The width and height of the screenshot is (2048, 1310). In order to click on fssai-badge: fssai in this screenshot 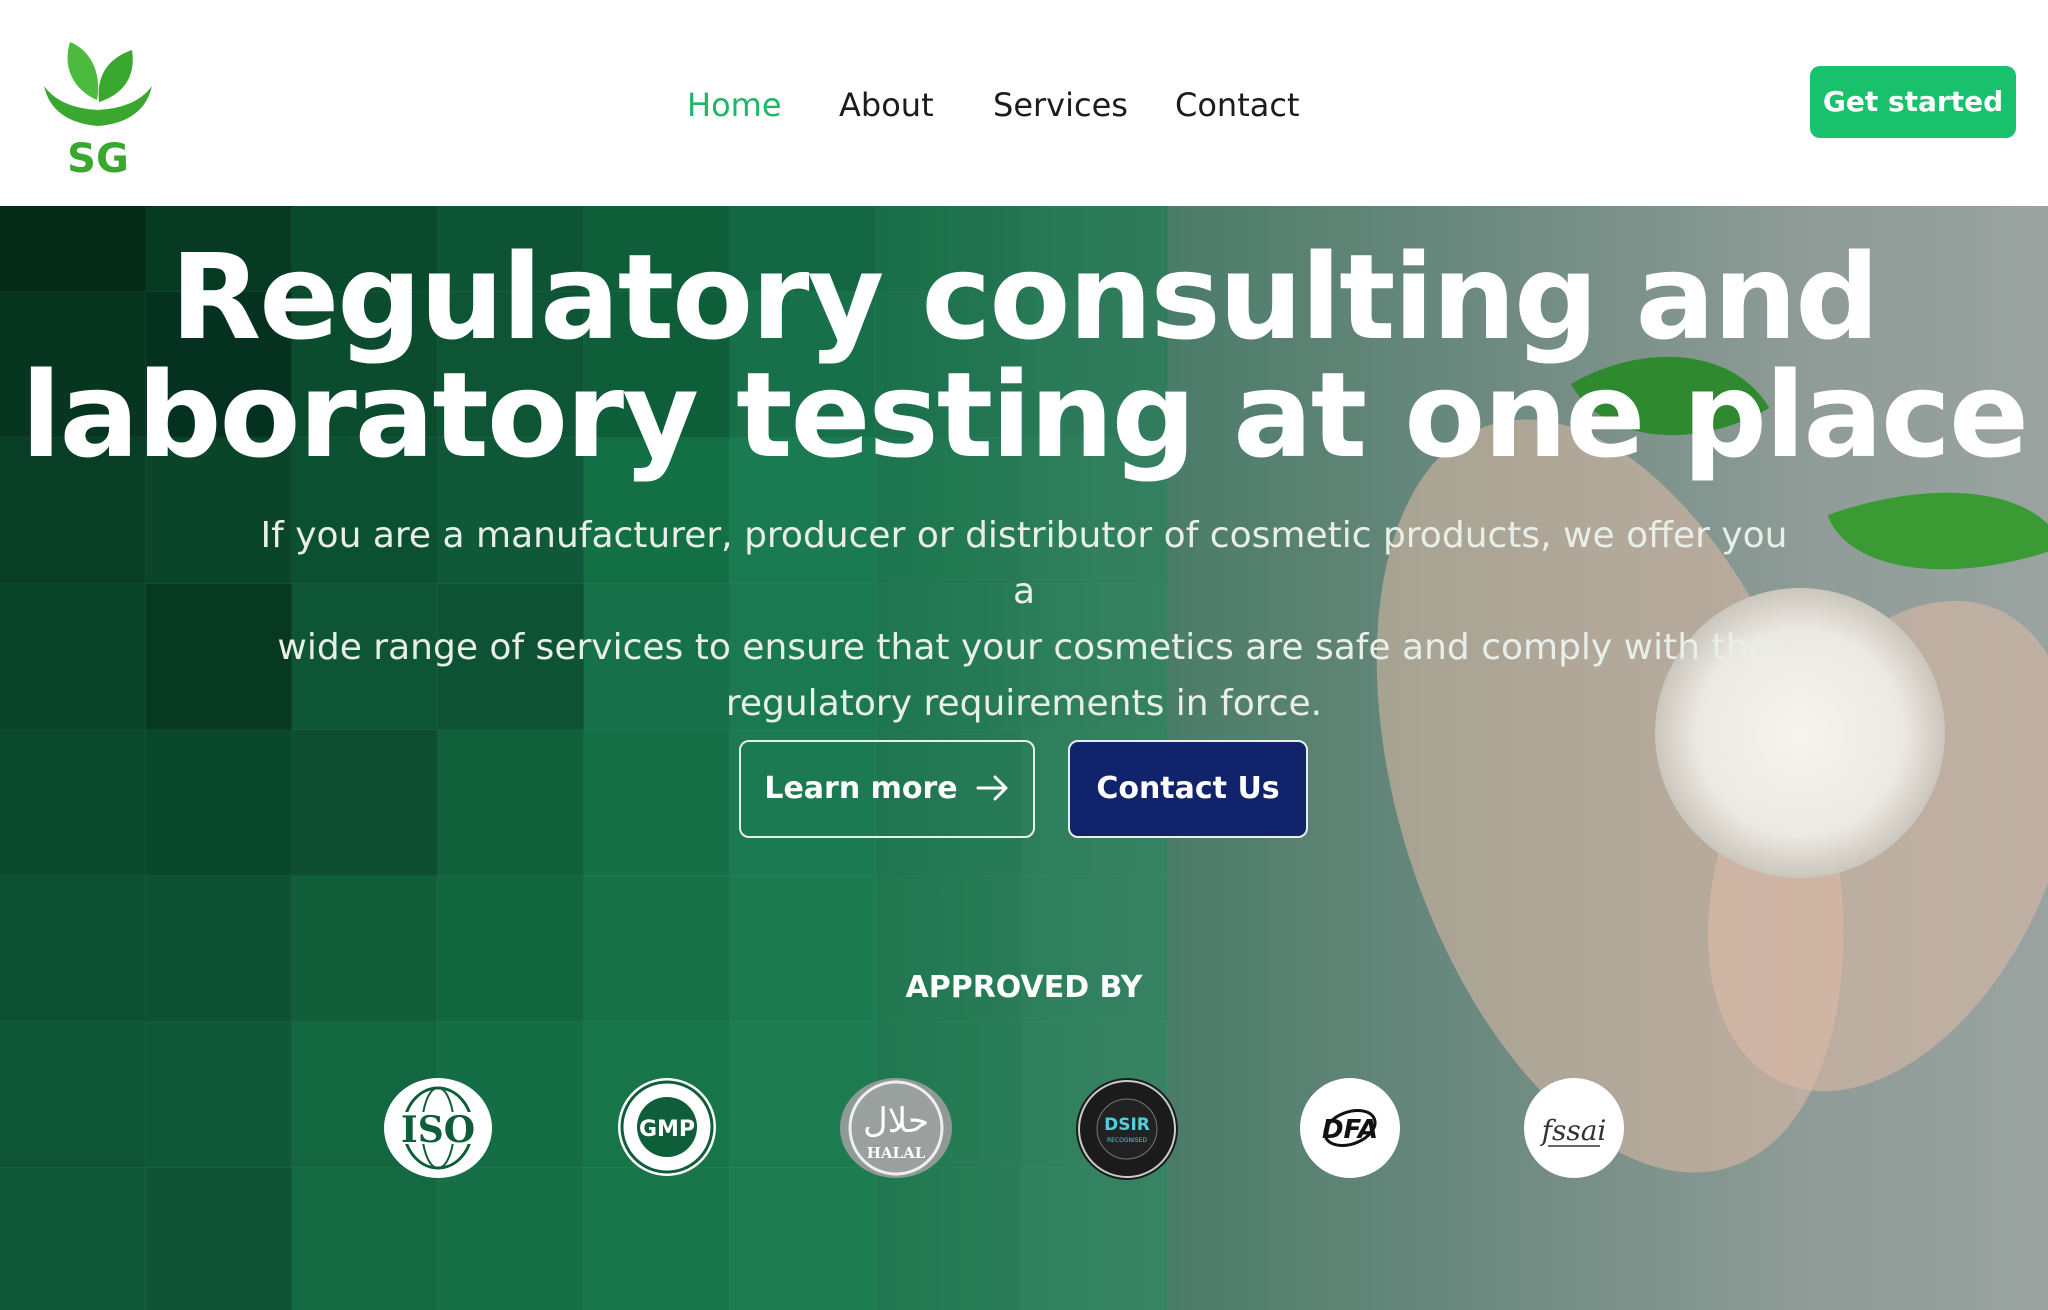, I will do `click(1574, 1128)`.